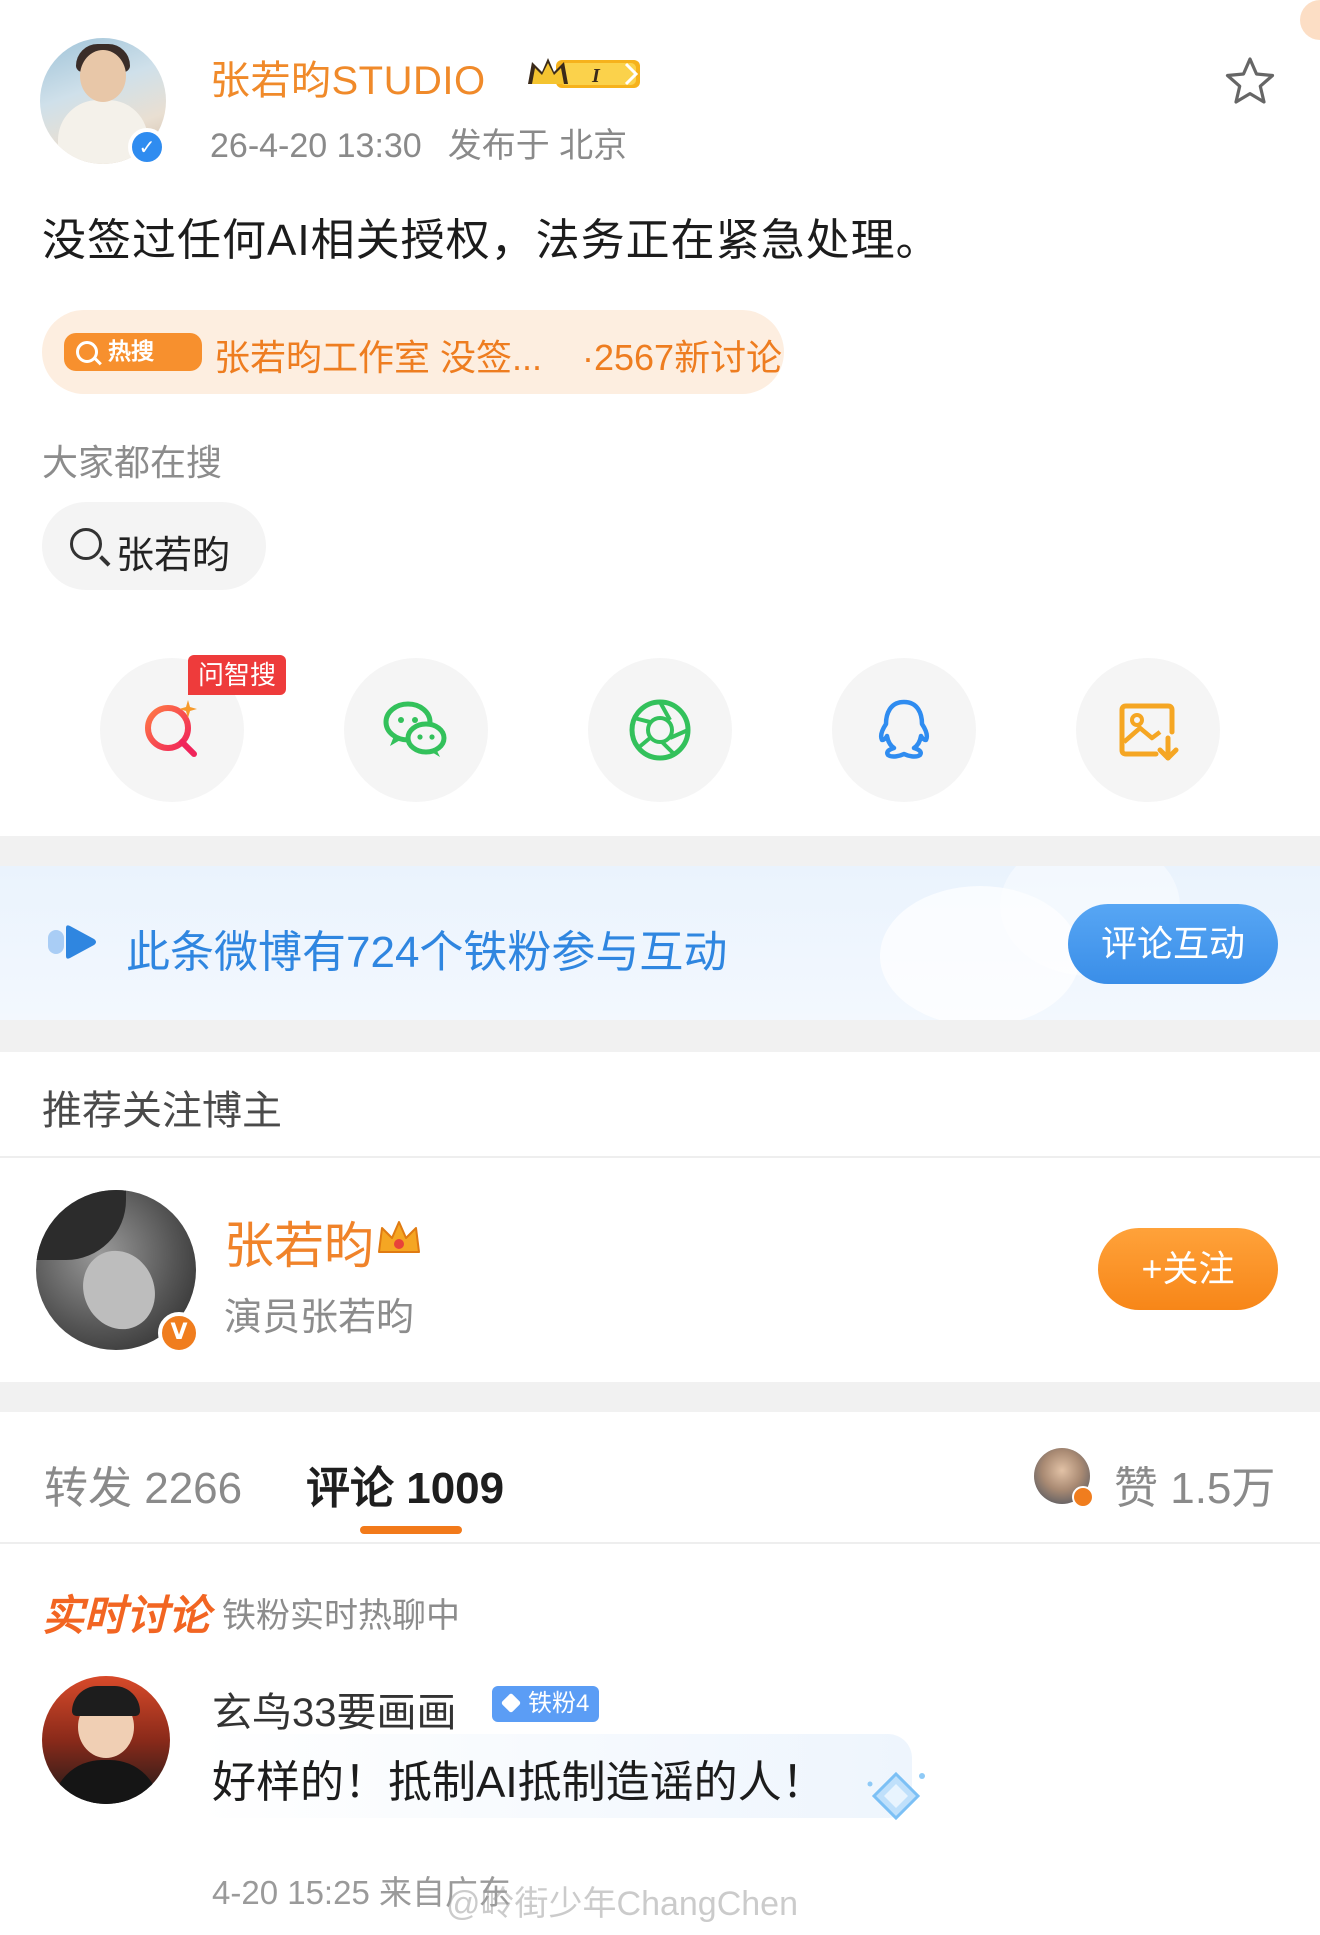  I want to click on iron-fans-banner: 此条微博有724个铁粉参与互动 评论互动, so click(660, 943).